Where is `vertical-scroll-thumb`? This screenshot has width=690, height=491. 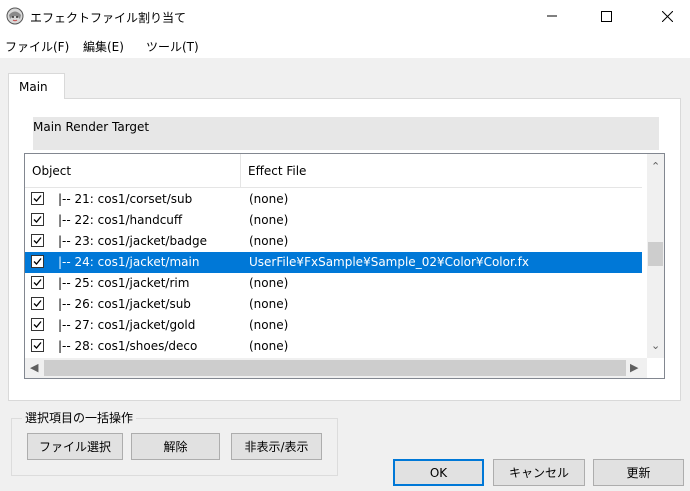
vertical-scroll-thumb is located at coordinates (655, 254).